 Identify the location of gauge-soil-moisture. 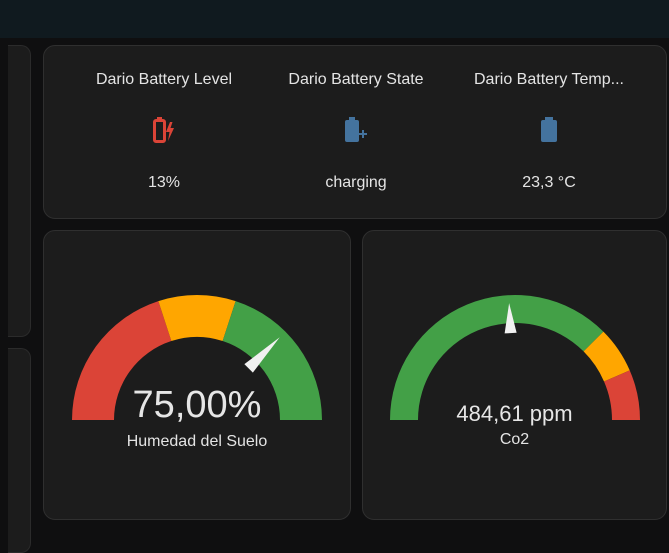
(197, 357).